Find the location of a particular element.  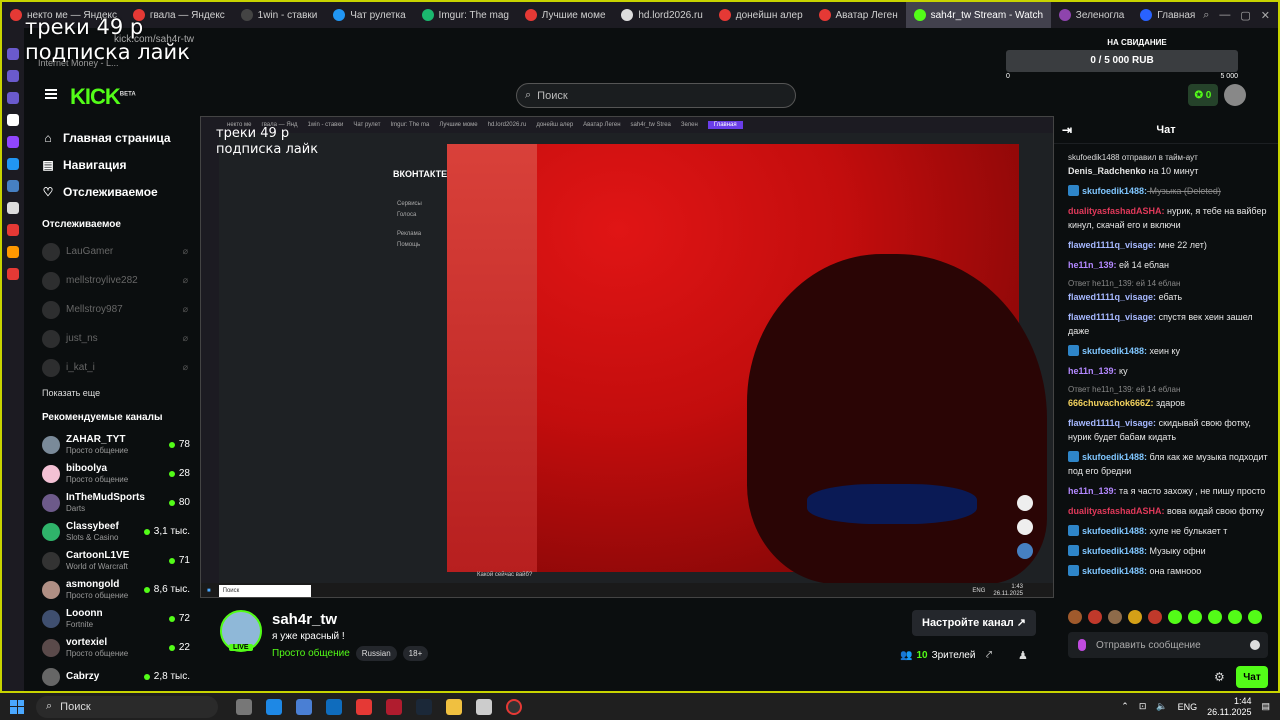

twitch-icon is located at coordinates (13, 142).